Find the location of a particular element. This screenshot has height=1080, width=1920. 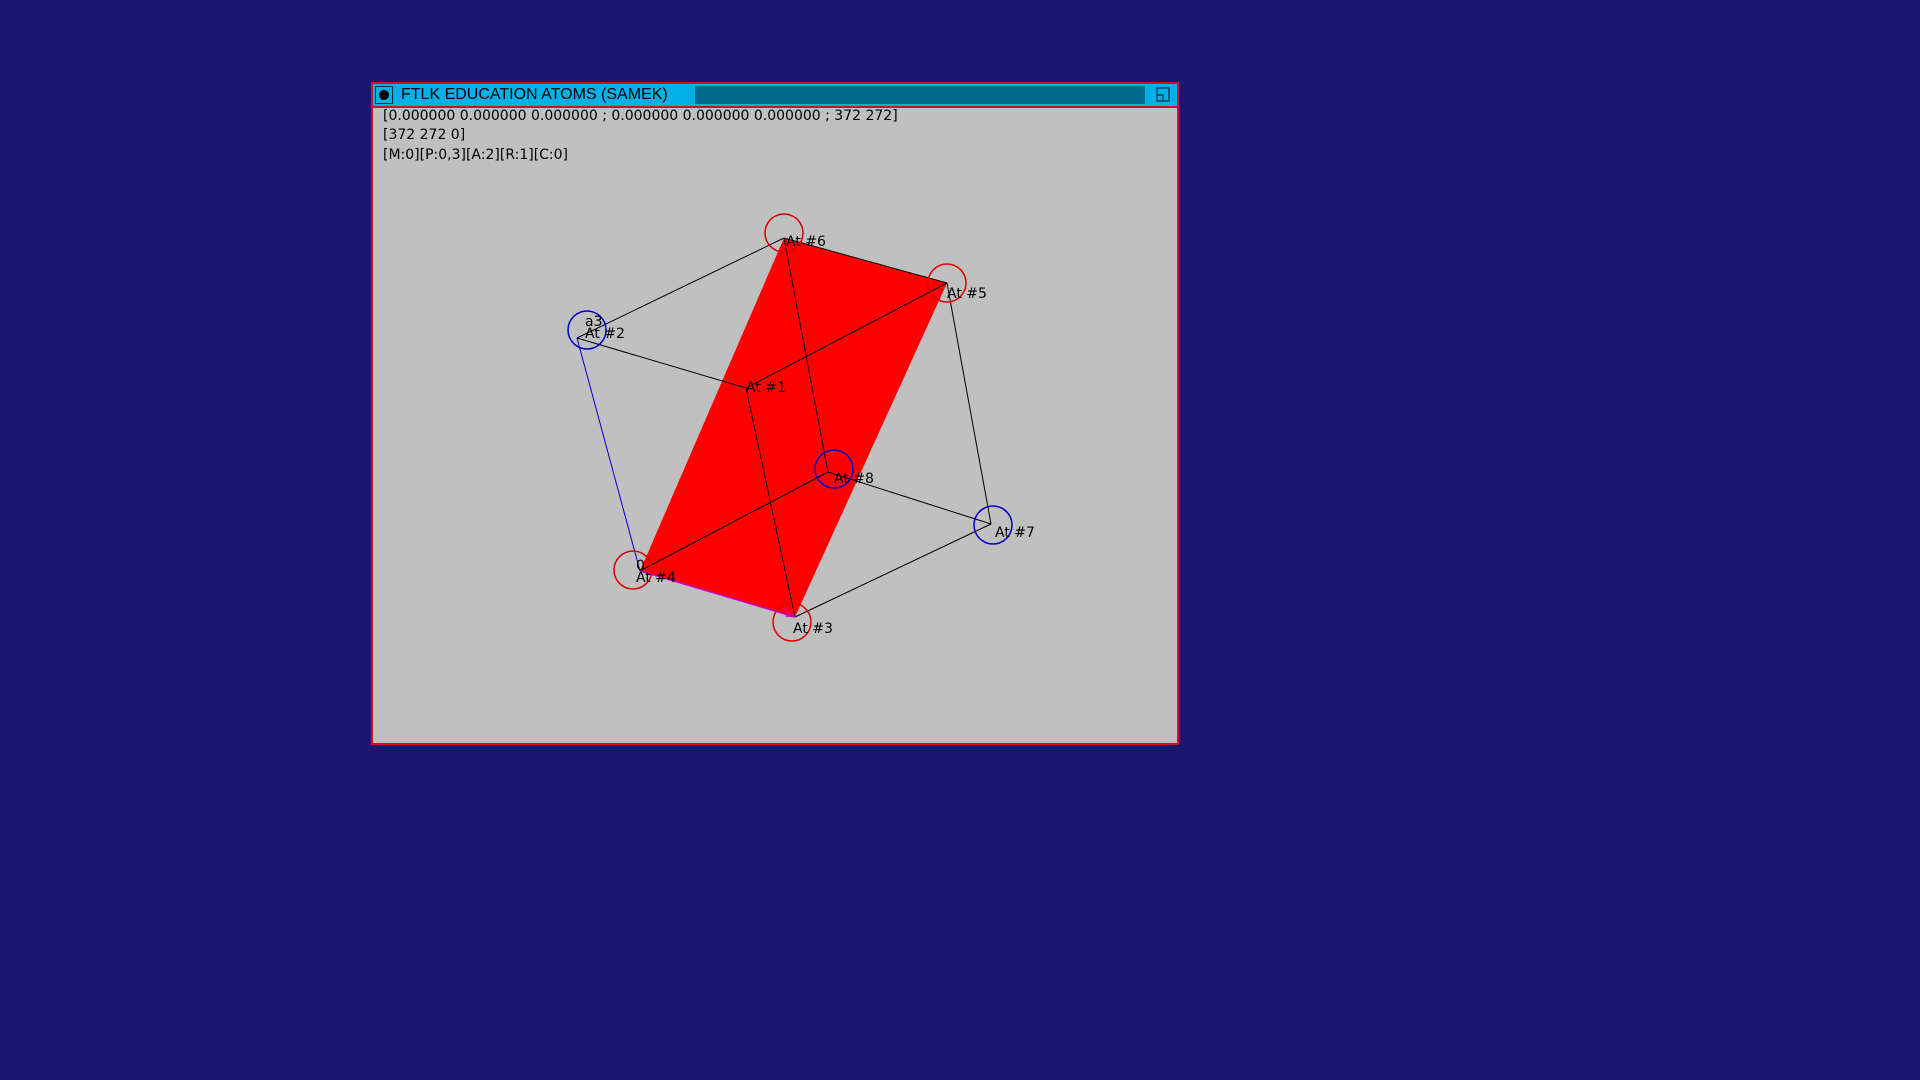

cut-plane is located at coordinates (793, 427).